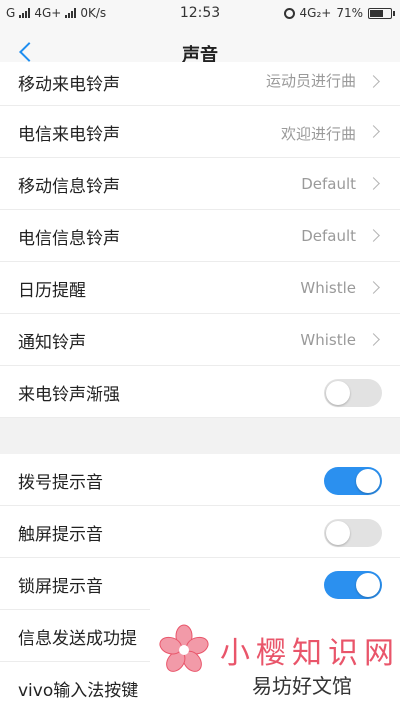  I want to click on setting-label: 拨号提示音, so click(60, 483).